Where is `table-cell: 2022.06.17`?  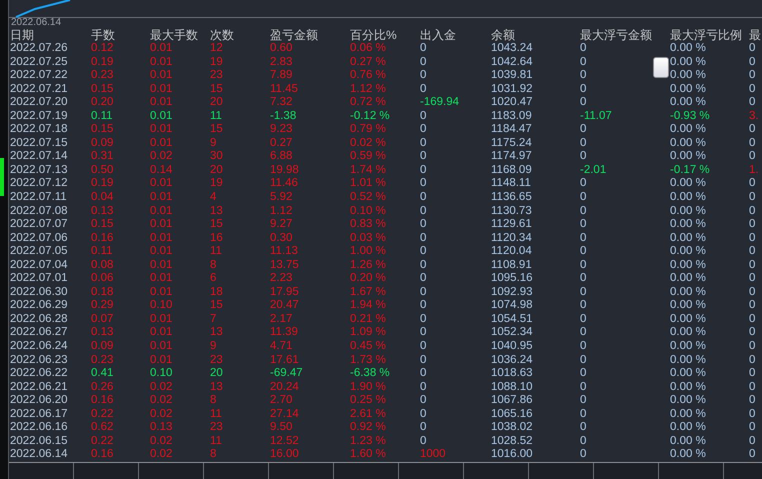 table-cell: 2022.06.17 is located at coordinates (39, 415).